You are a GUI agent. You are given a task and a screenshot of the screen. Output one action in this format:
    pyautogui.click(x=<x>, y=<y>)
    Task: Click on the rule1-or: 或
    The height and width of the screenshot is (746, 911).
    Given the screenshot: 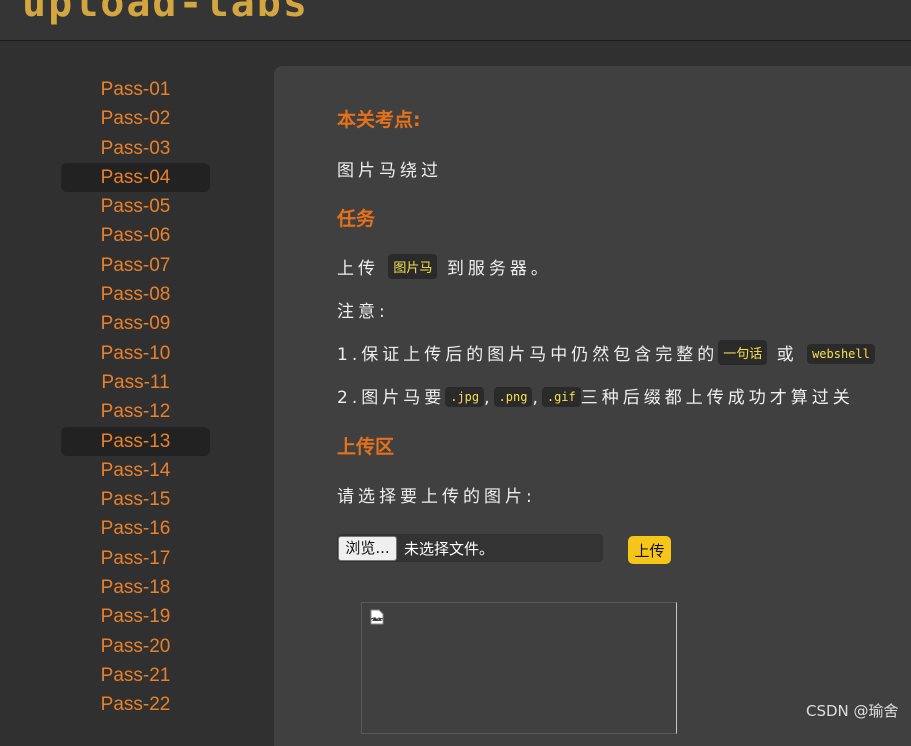 What is the action you would take?
    pyautogui.click(x=787, y=355)
    